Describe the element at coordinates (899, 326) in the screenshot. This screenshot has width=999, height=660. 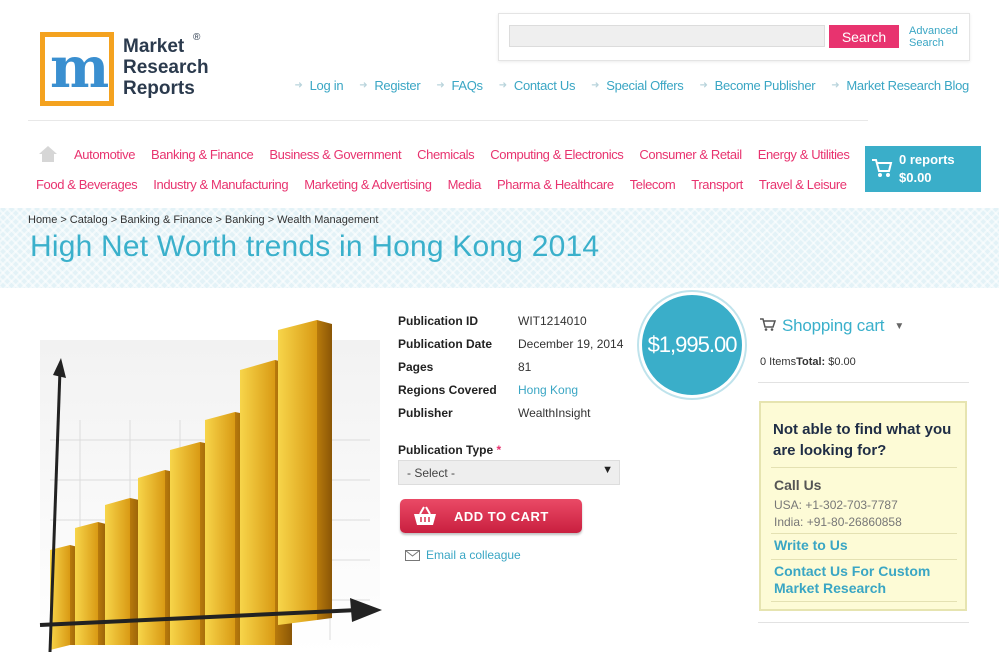
I see `chevron-down-icon: ▼` at that location.